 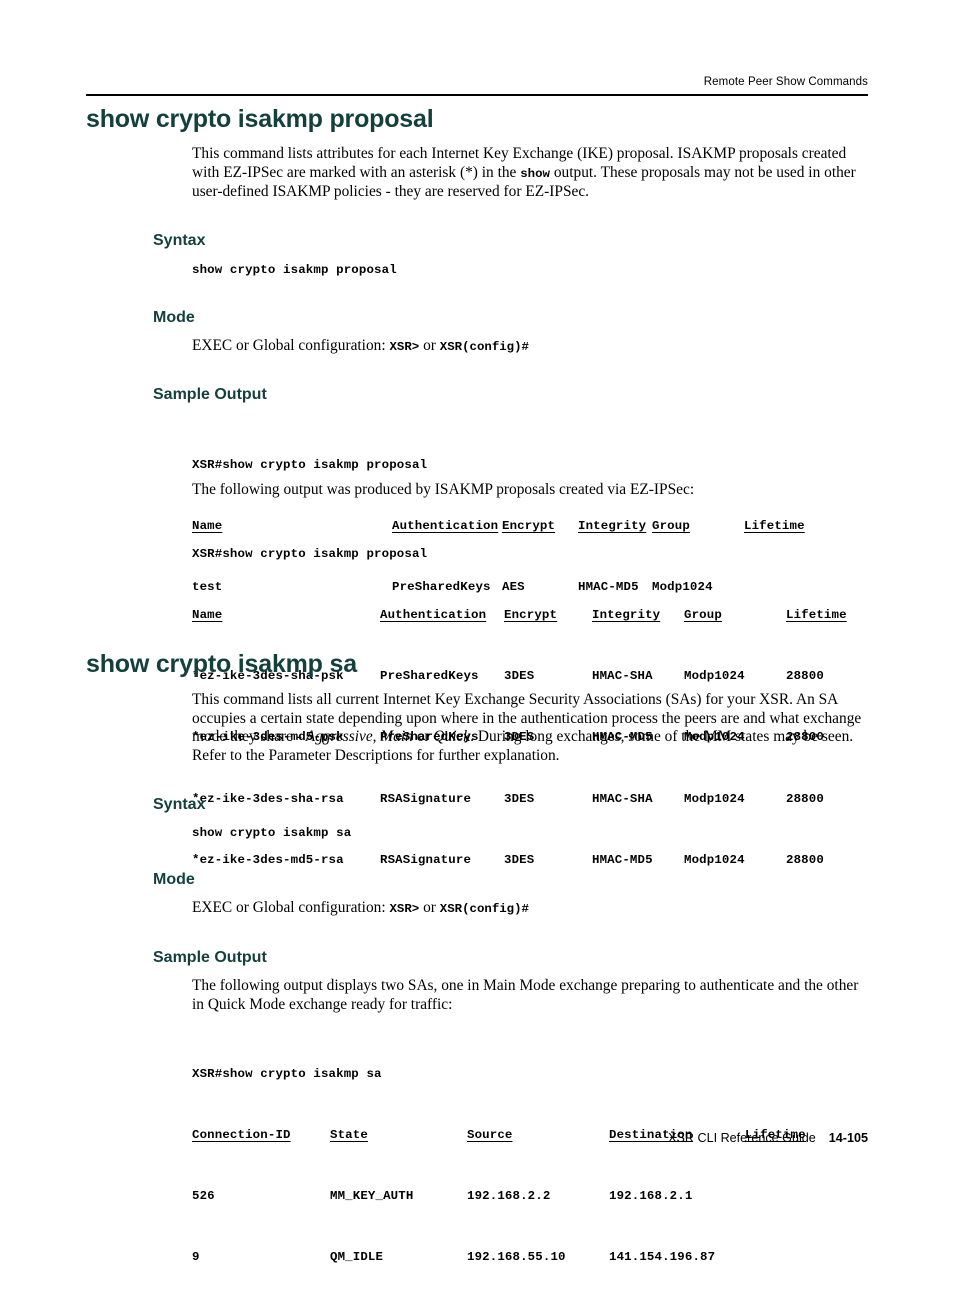 What do you see at coordinates (785, 82) in the screenshot?
I see `running-header: Remote Peer Show Commands` at bounding box center [785, 82].